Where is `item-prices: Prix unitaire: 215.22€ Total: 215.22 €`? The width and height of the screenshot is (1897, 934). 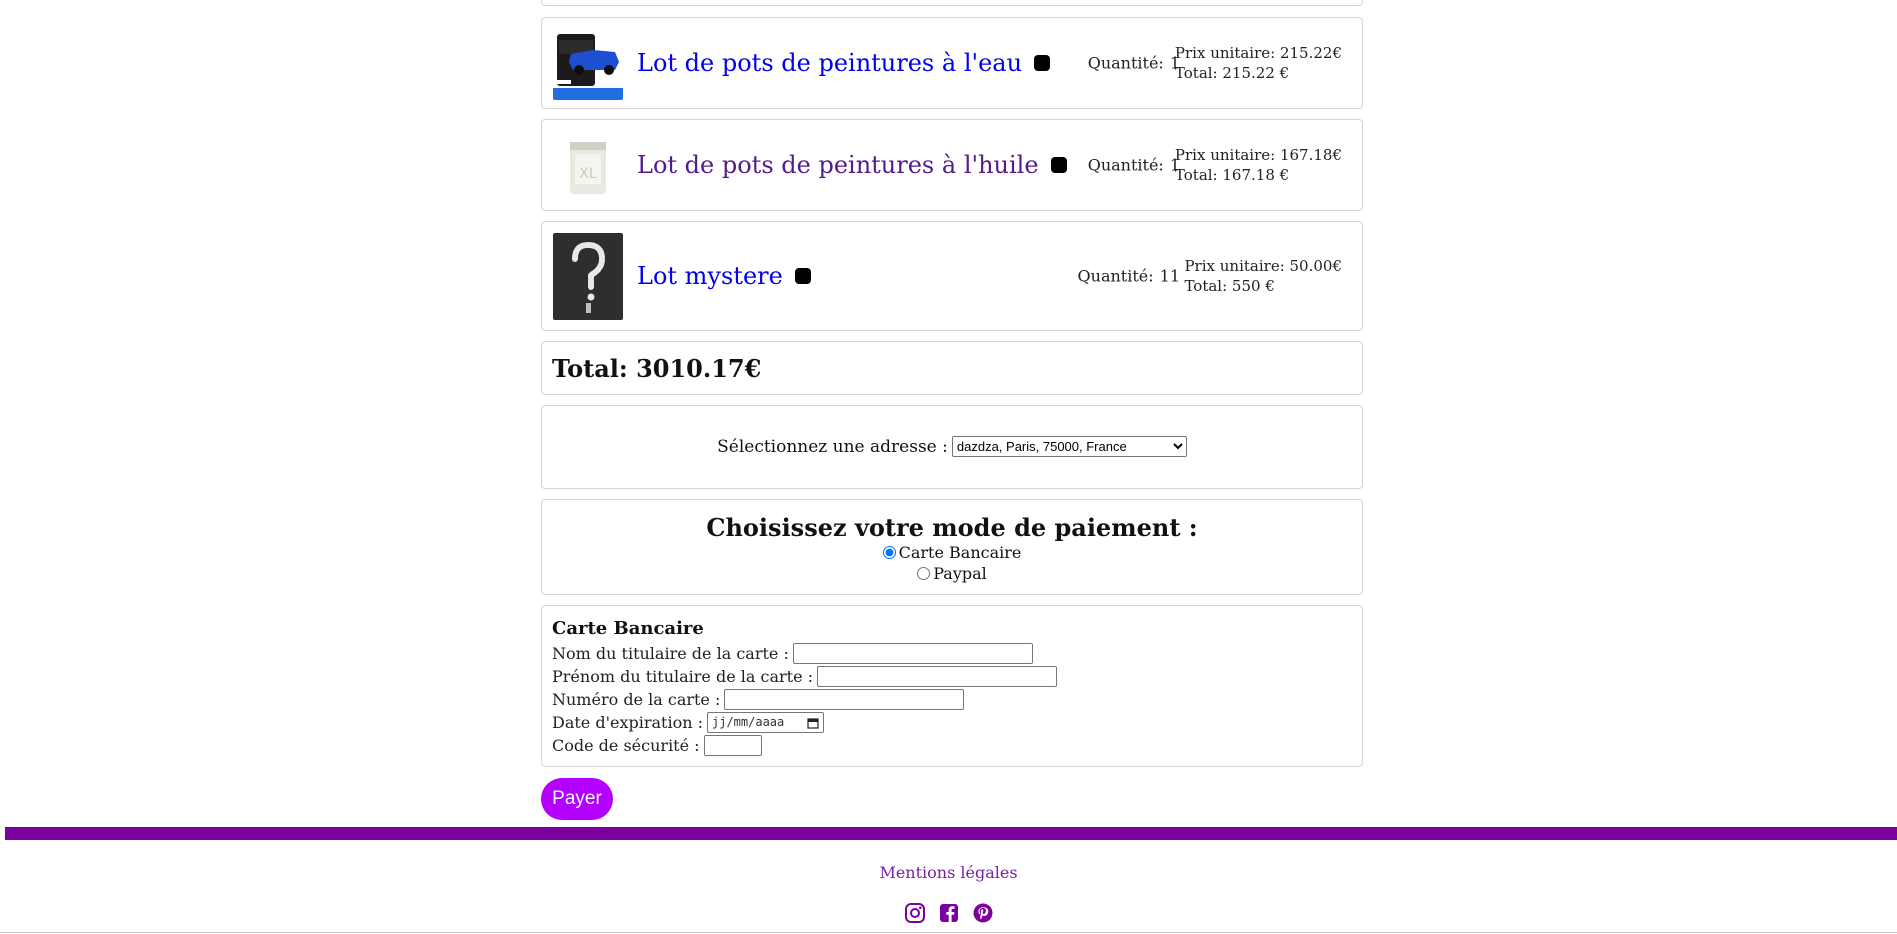
item-prices: Prix unitaire: 215.22€ Total: 215.22 € is located at coordinates (1258, 63).